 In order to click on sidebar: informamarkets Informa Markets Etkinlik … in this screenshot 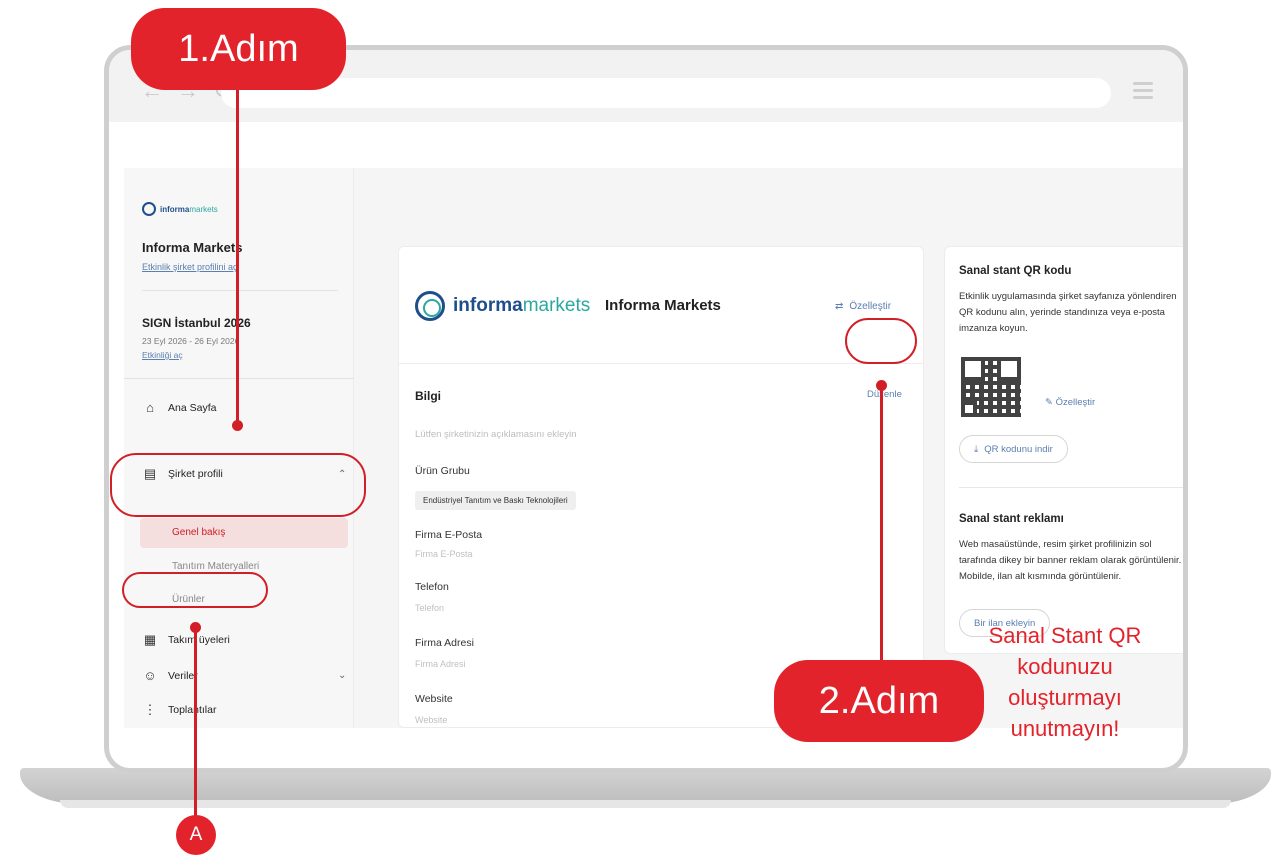, I will do `click(239, 448)`.